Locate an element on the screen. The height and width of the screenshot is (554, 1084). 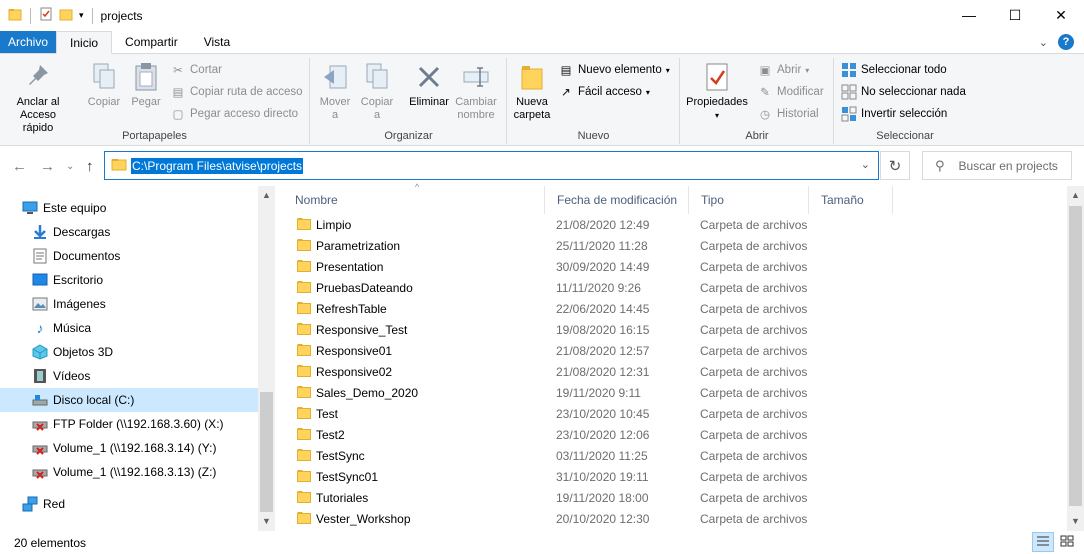
column-header-nombre: Nombre is located at coordinates (414, 200).